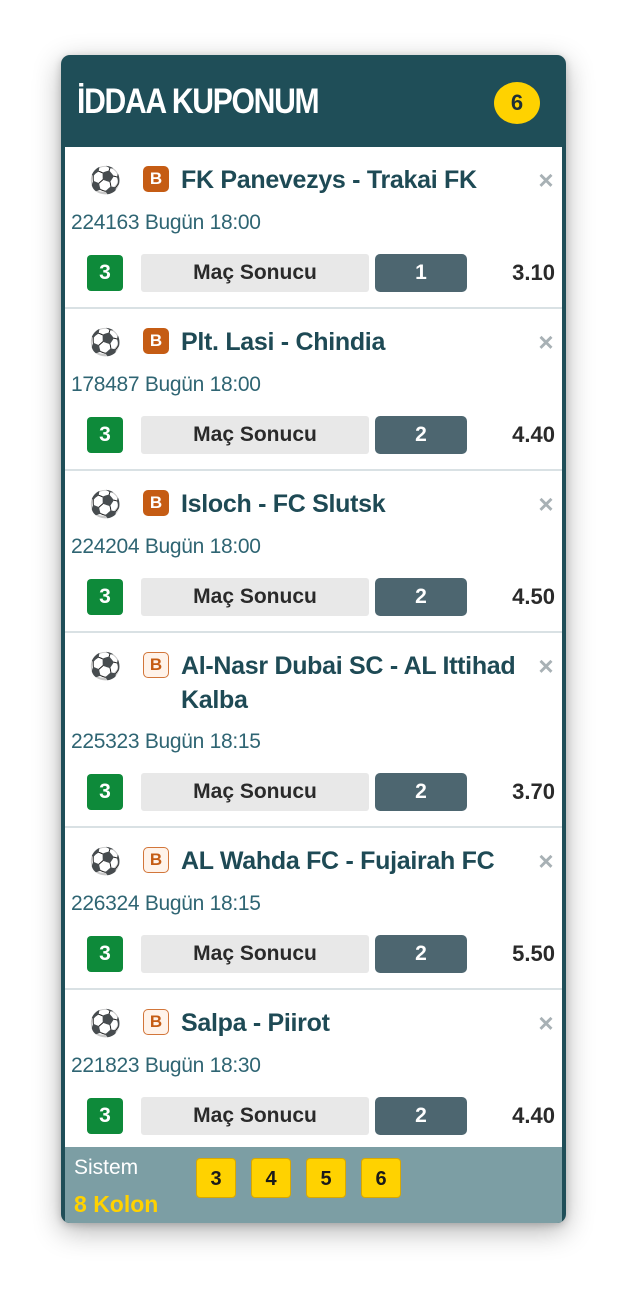  I want to click on match-info: 226324 Bugün 18:15, so click(166, 904).